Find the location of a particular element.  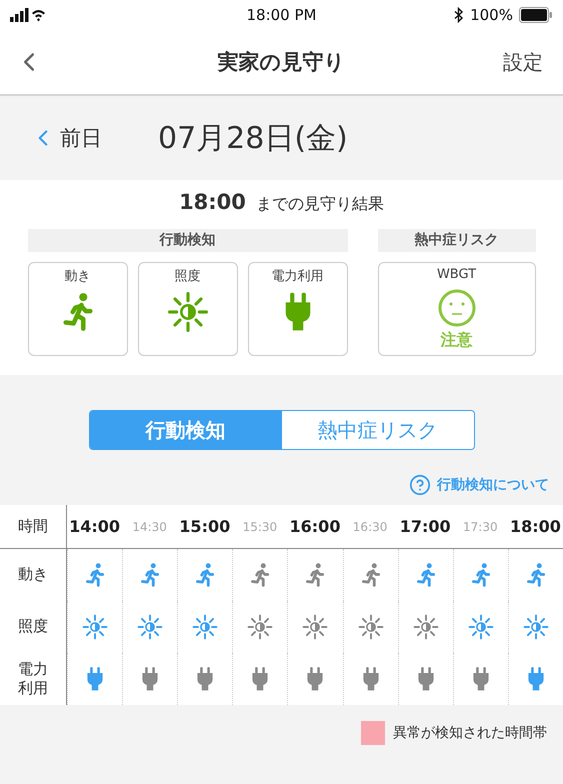

time-label: 15:30 is located at coordinates (260, 527).